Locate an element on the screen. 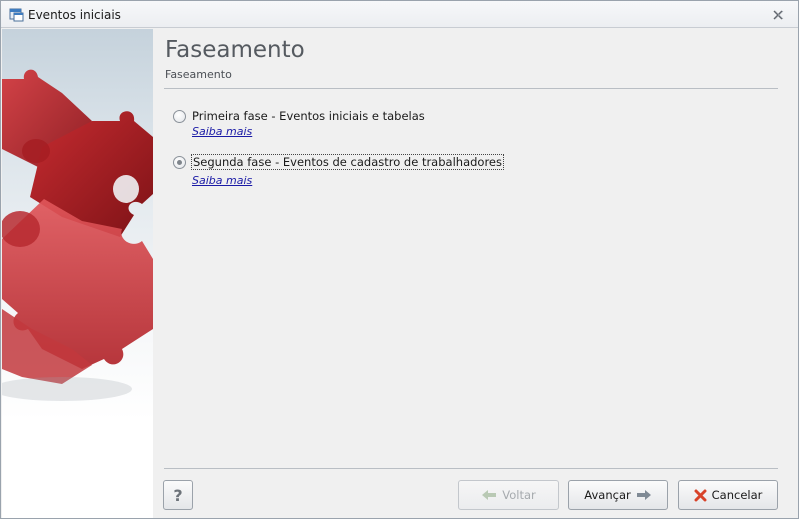 This screenshot has width=799, height=519. window-title: Eventos iniciais is located at coordinates (74, 15).